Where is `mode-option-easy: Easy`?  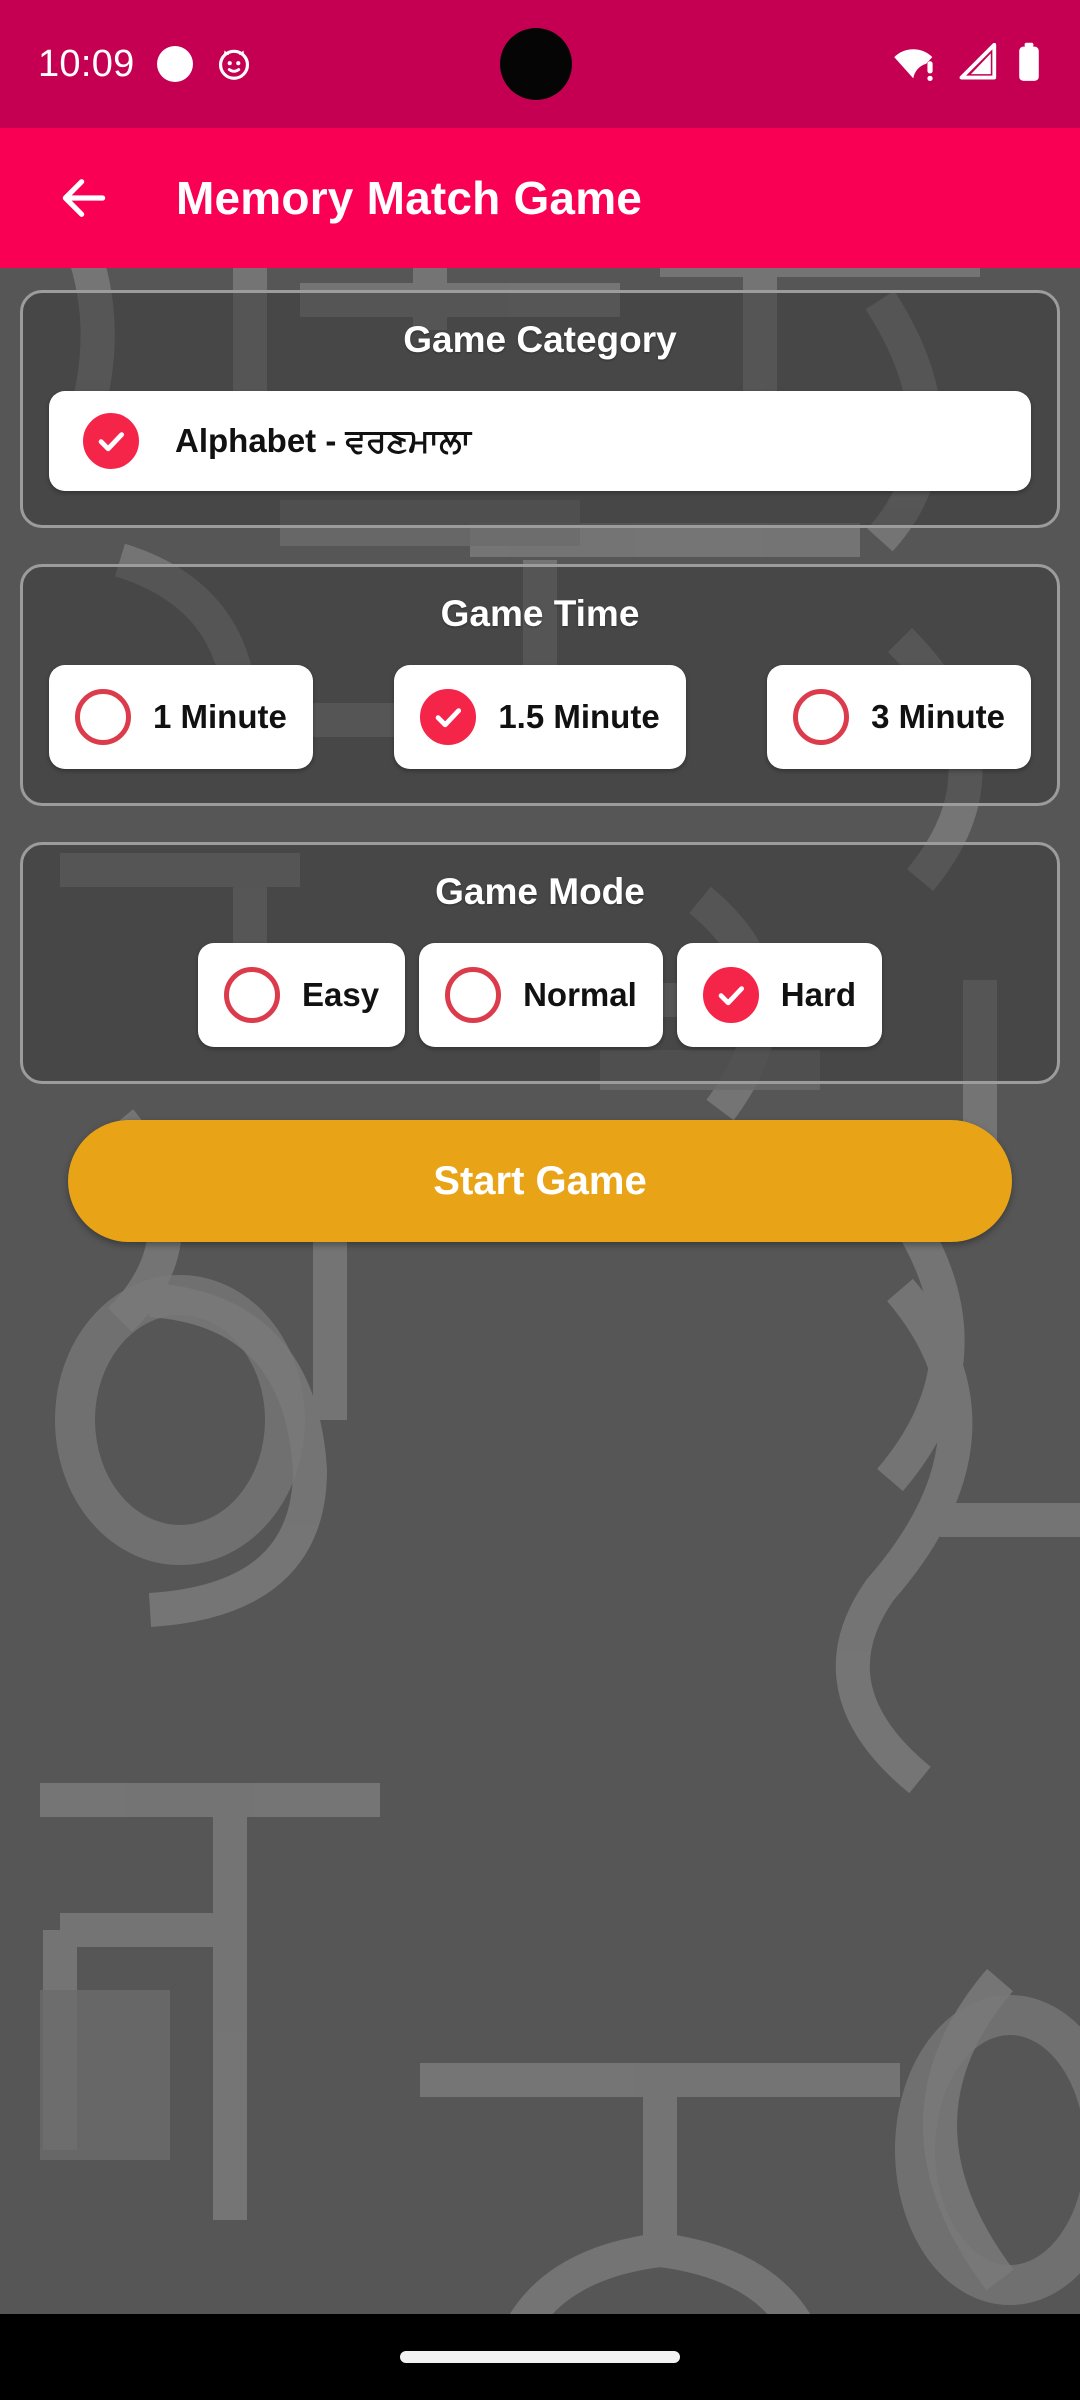
mode-option-easy: Easy is located at coordinates (302, 995).